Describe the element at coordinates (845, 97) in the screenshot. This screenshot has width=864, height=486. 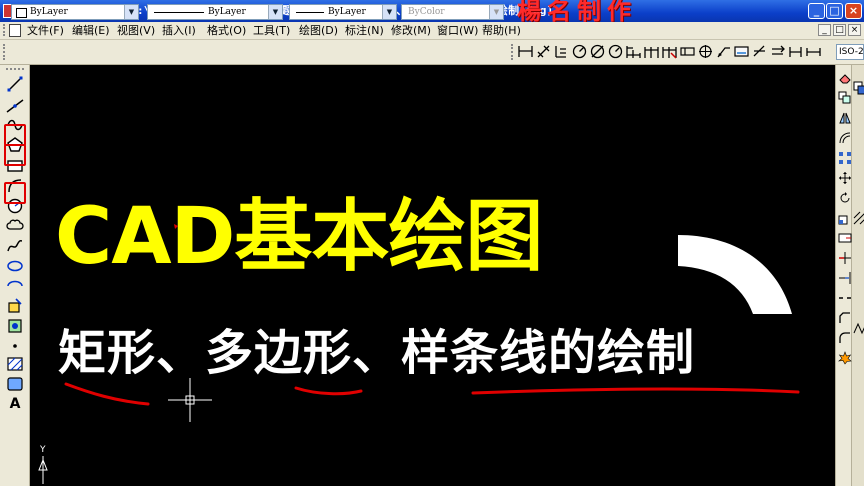
I see `copy-icon` at that location.